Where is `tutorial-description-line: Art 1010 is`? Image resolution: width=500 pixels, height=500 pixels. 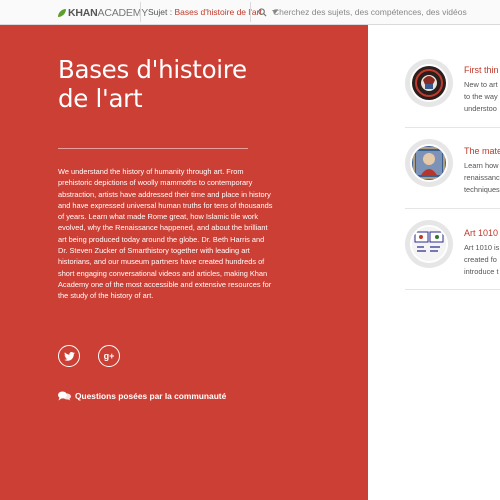 tutorial-description-line: Art 1010 is is located at coordinates (482, 247).